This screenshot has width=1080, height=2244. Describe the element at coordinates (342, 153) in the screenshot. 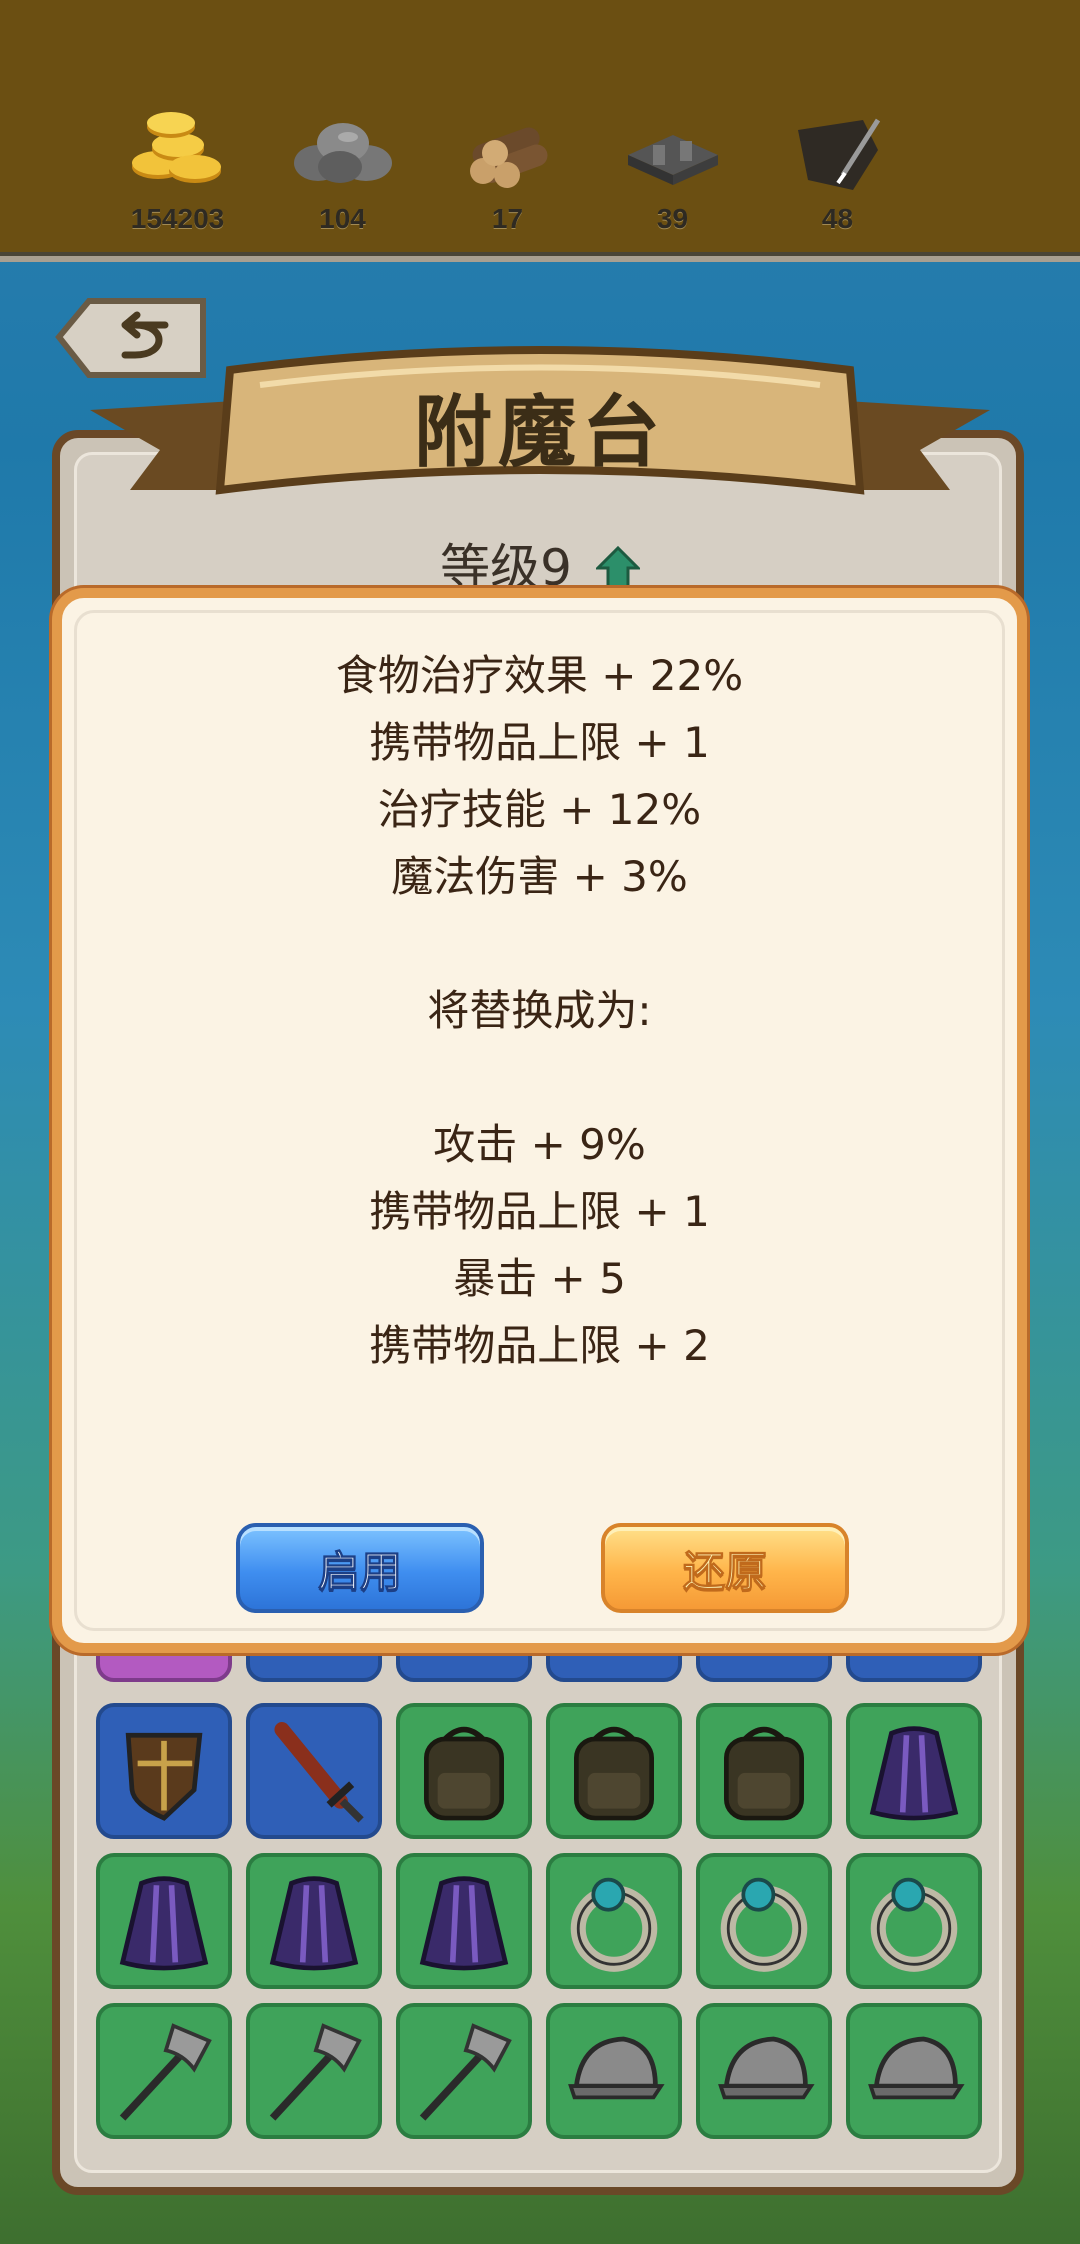

I see `stone-icon` at that location.